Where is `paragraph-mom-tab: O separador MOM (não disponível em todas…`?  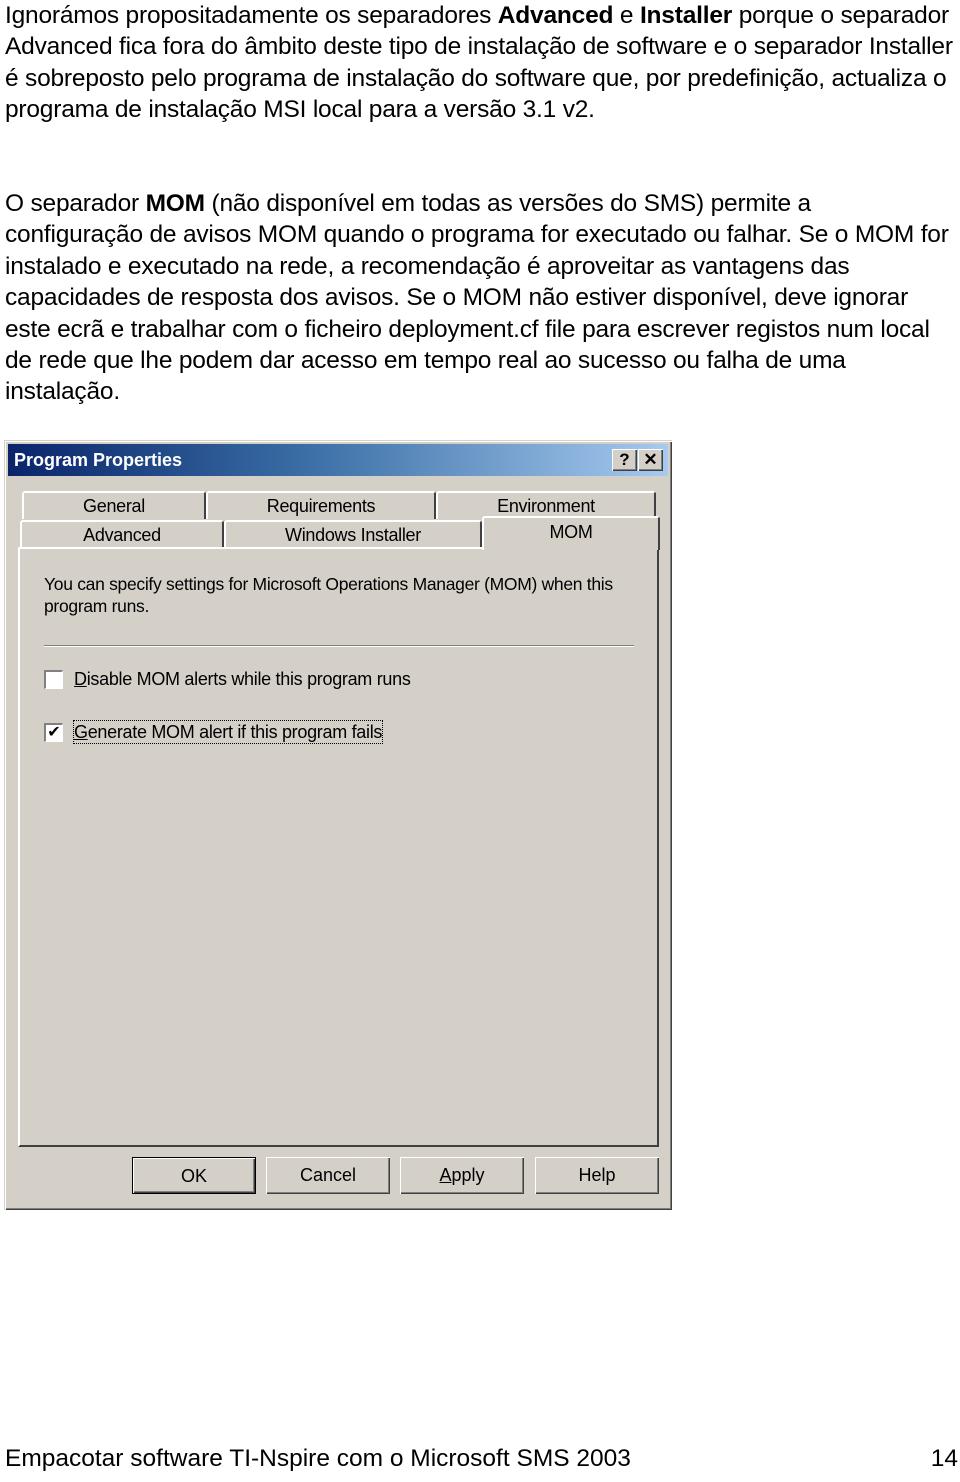 paragraph-mom-tab: O separador MOM (não disponível em todas… is located at coordinates (480, 298).